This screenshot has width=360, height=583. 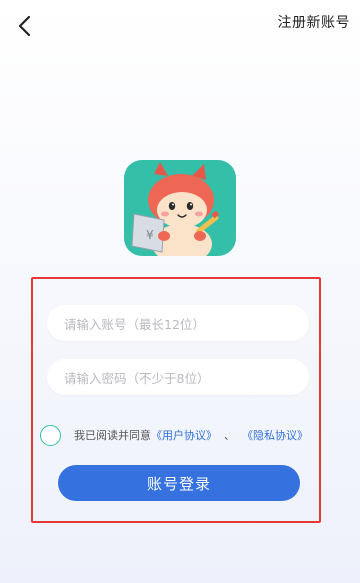 I want to click on agreement-prefix: 我已阅读并同意, so click(x=112, y=435).